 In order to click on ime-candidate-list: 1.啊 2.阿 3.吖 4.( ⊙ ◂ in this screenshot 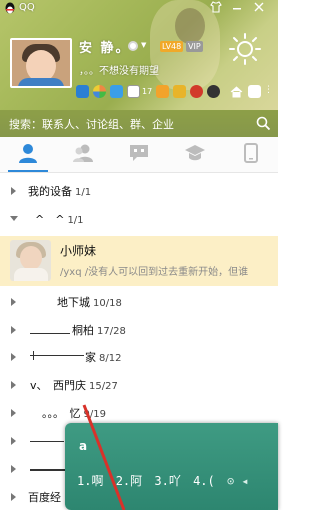, I will do `click(165, 480)`.